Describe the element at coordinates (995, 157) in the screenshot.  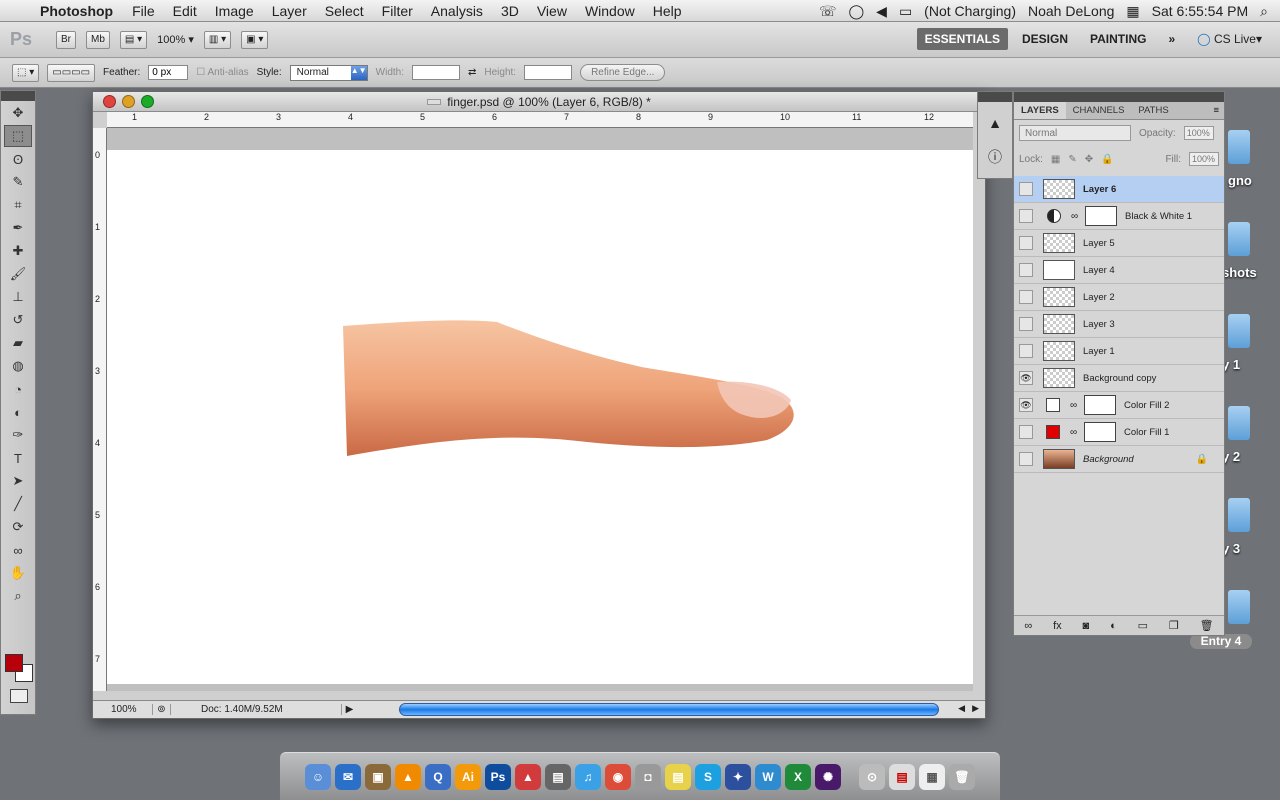
I see `info-icon: ⓘ` at that location.